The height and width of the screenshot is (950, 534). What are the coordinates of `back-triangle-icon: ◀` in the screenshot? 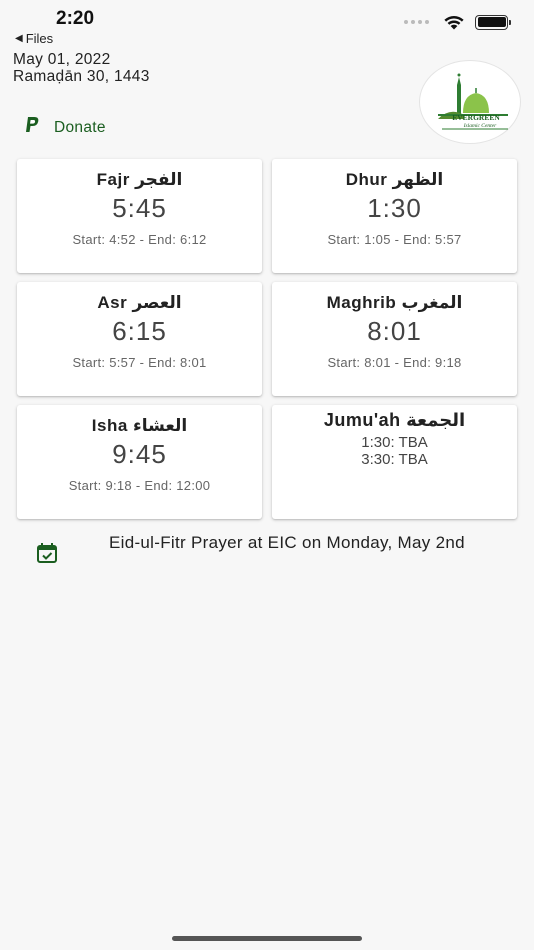 It's located at (19, 38).